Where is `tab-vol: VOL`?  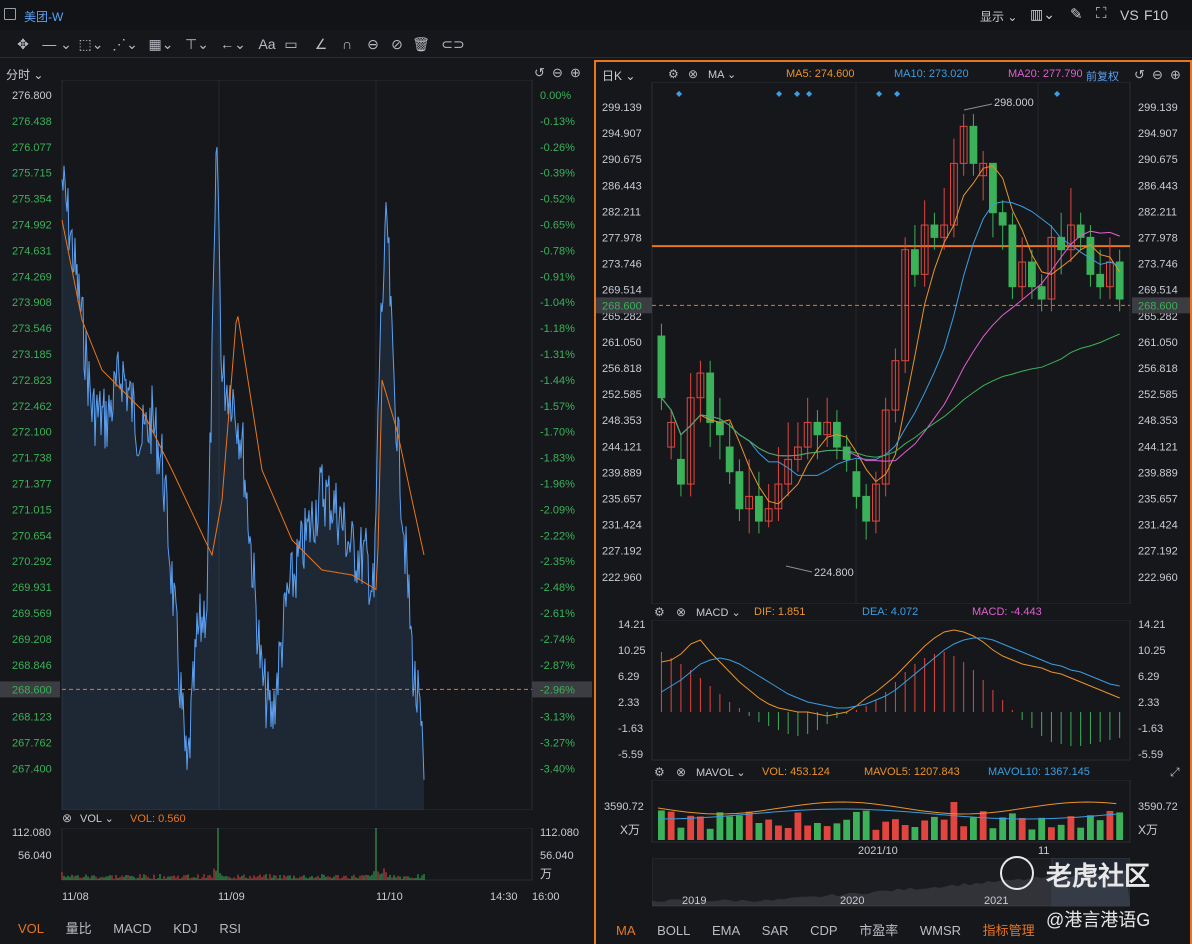
tab-vol: VOL is located at coordinates (31, 928).